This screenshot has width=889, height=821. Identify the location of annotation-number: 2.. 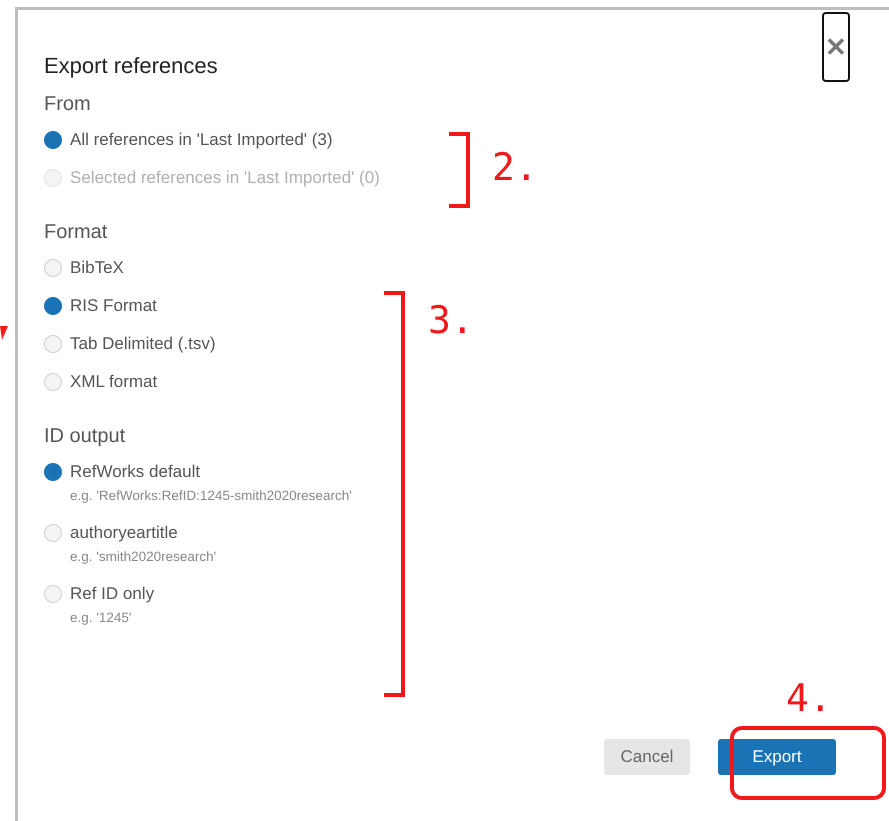
(515, 167).